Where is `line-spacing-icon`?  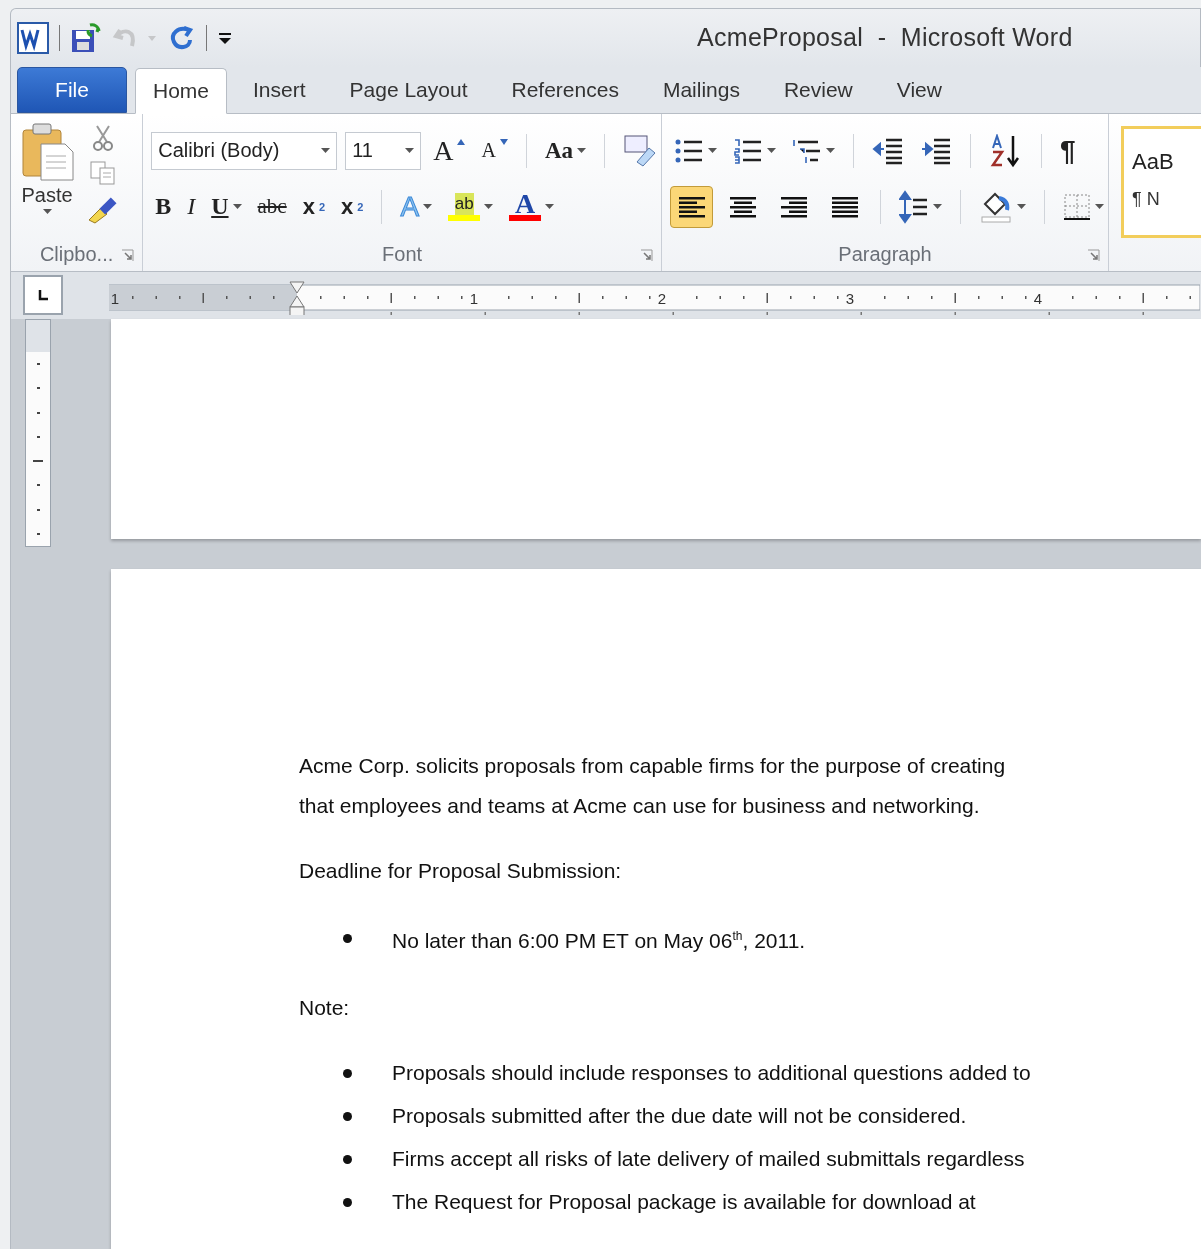
line-spacing-icon is located at coordinates (914, 206).